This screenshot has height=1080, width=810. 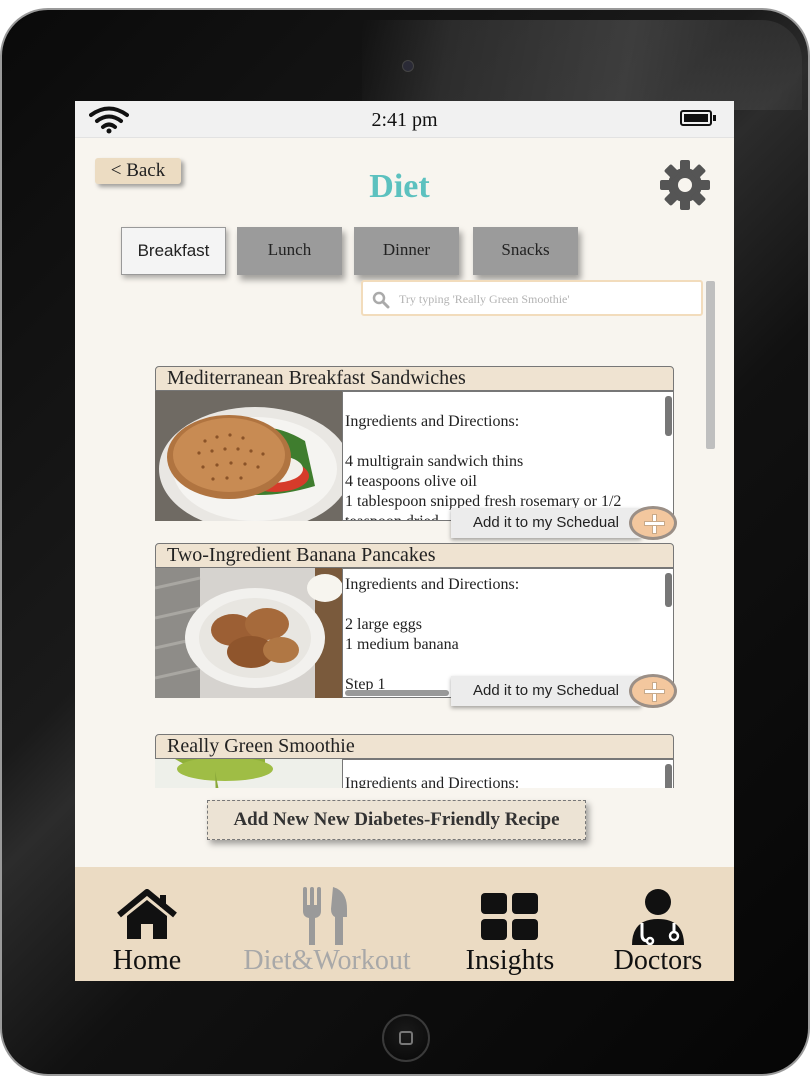 I want to click on battery-icon, so click(x=698, y=118).